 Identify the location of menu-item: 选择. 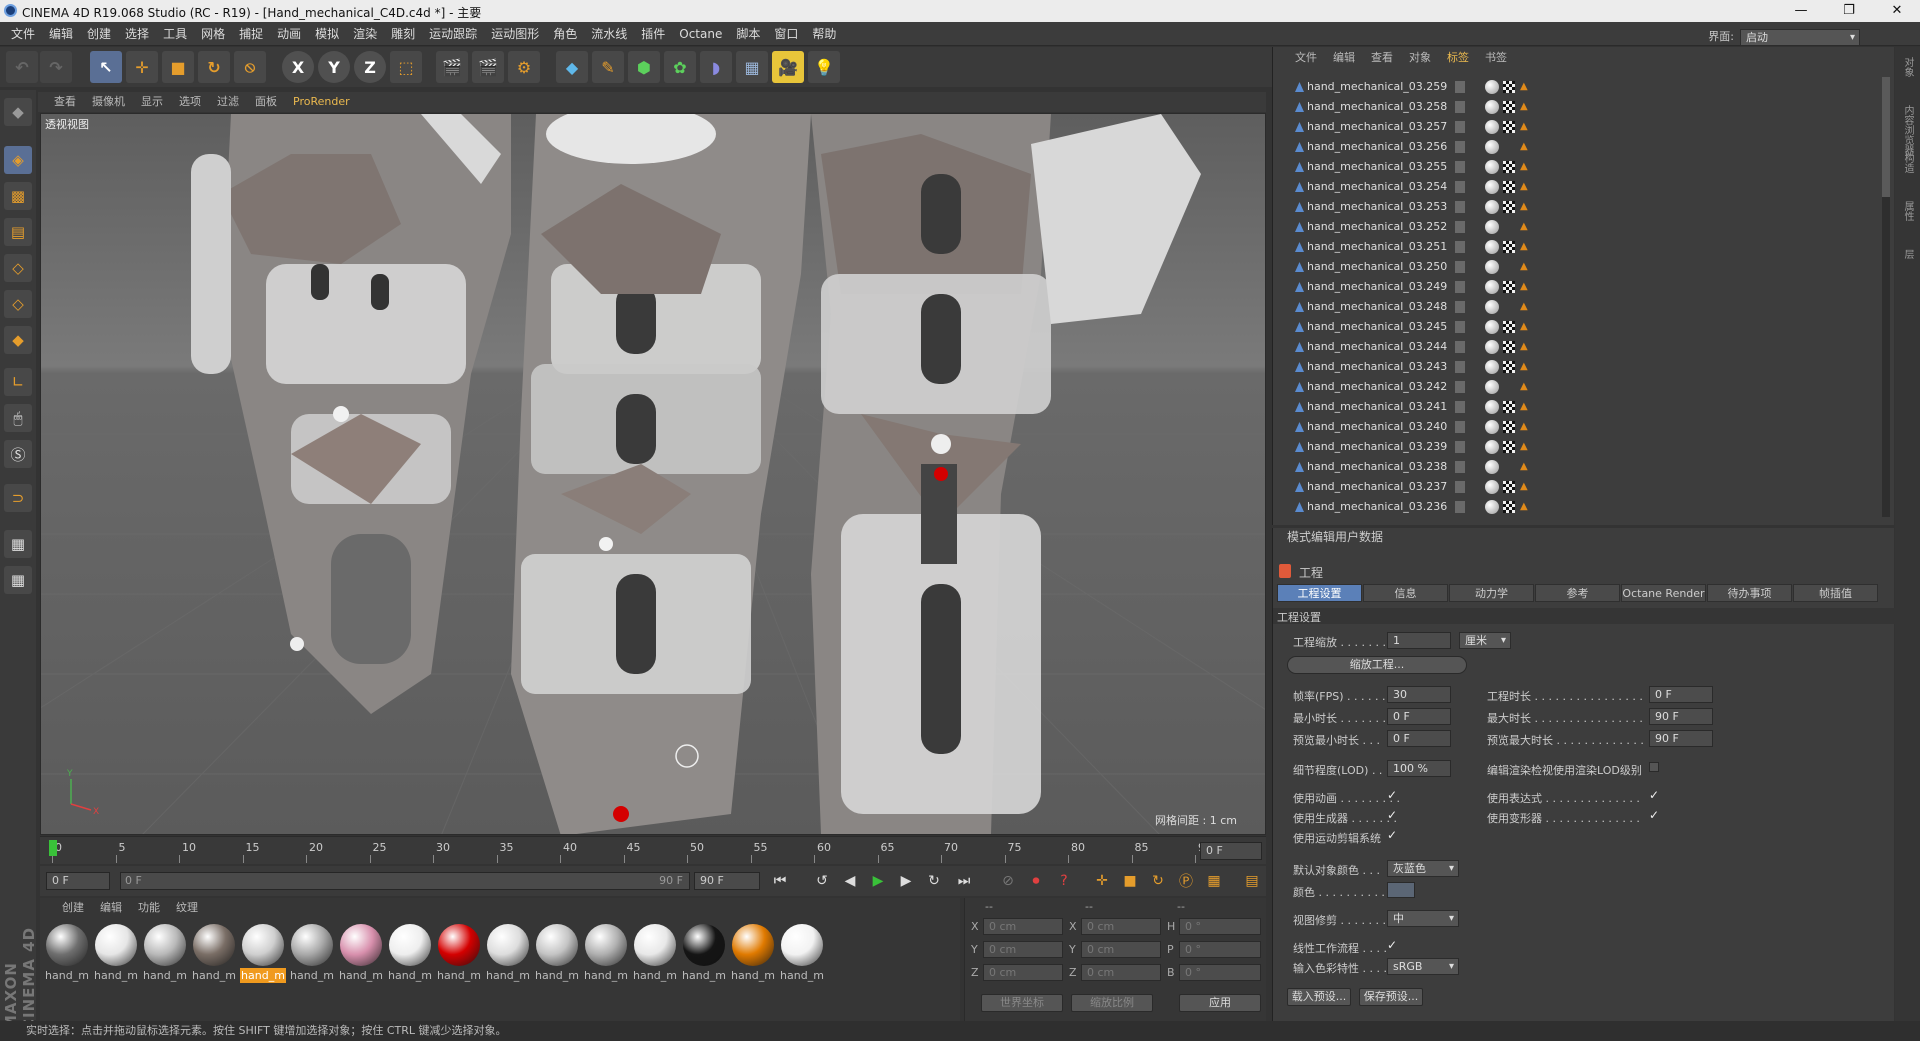
(137, 34).